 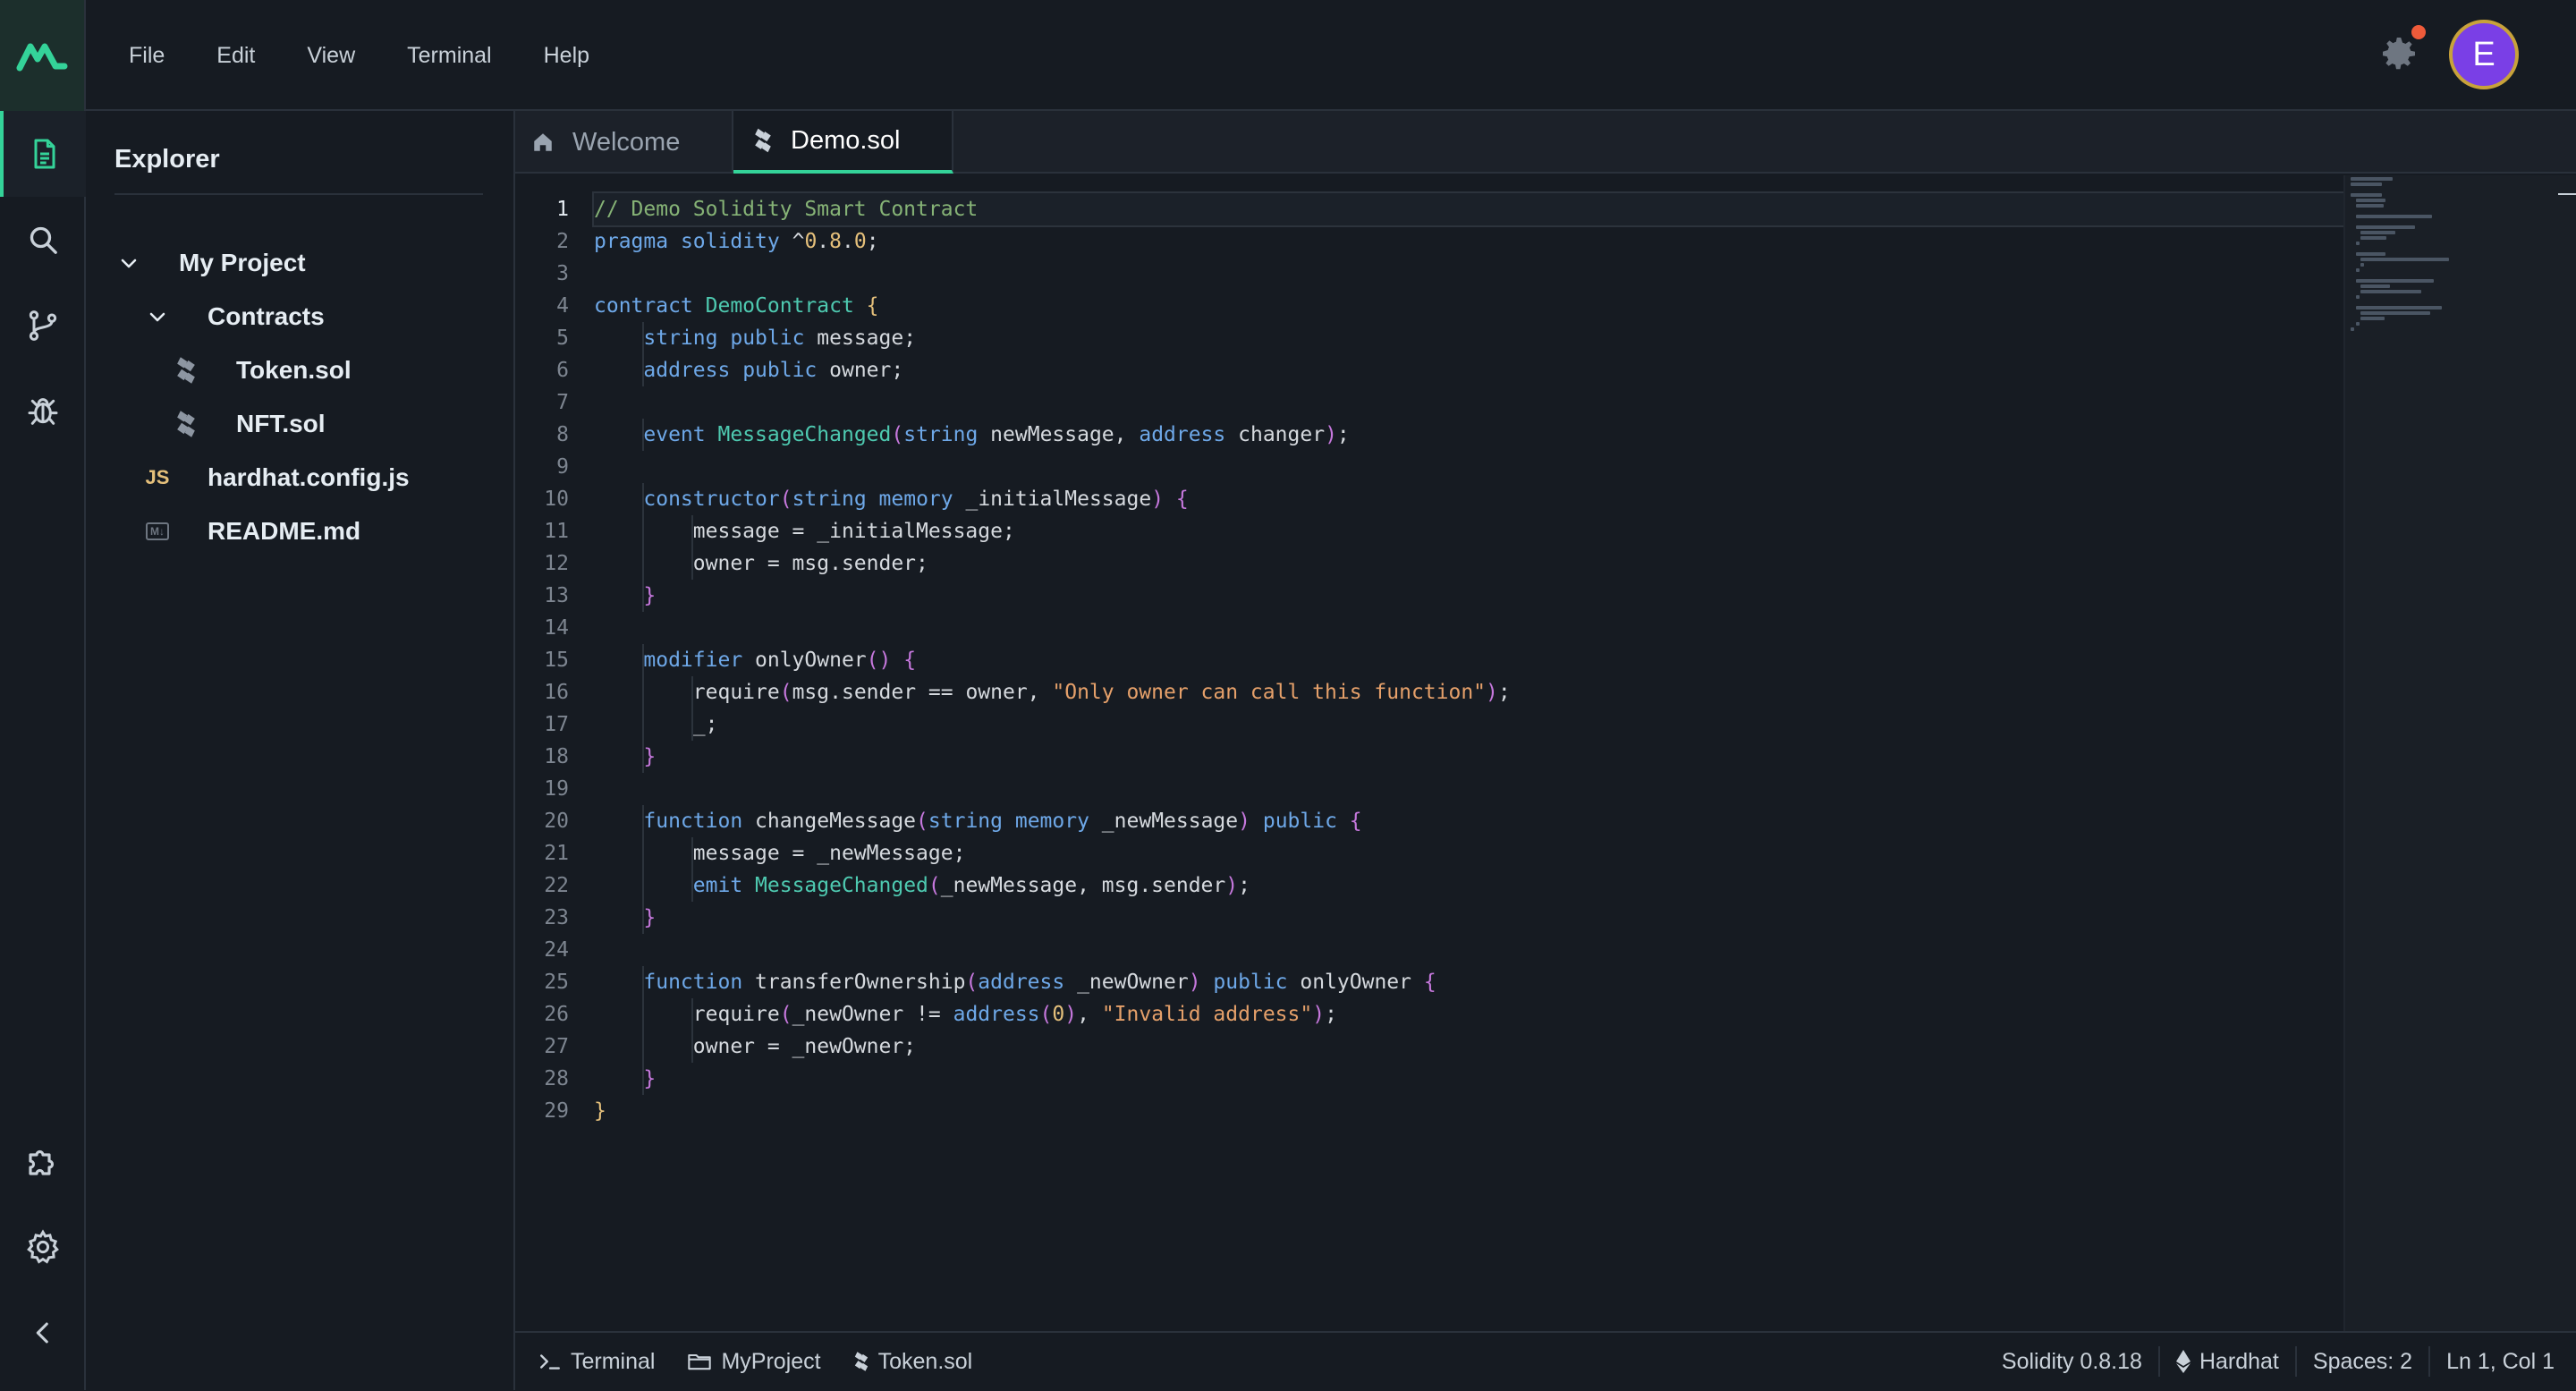 I want to click on code-line: contract DemoContract {, so click(x=1468, y=306).